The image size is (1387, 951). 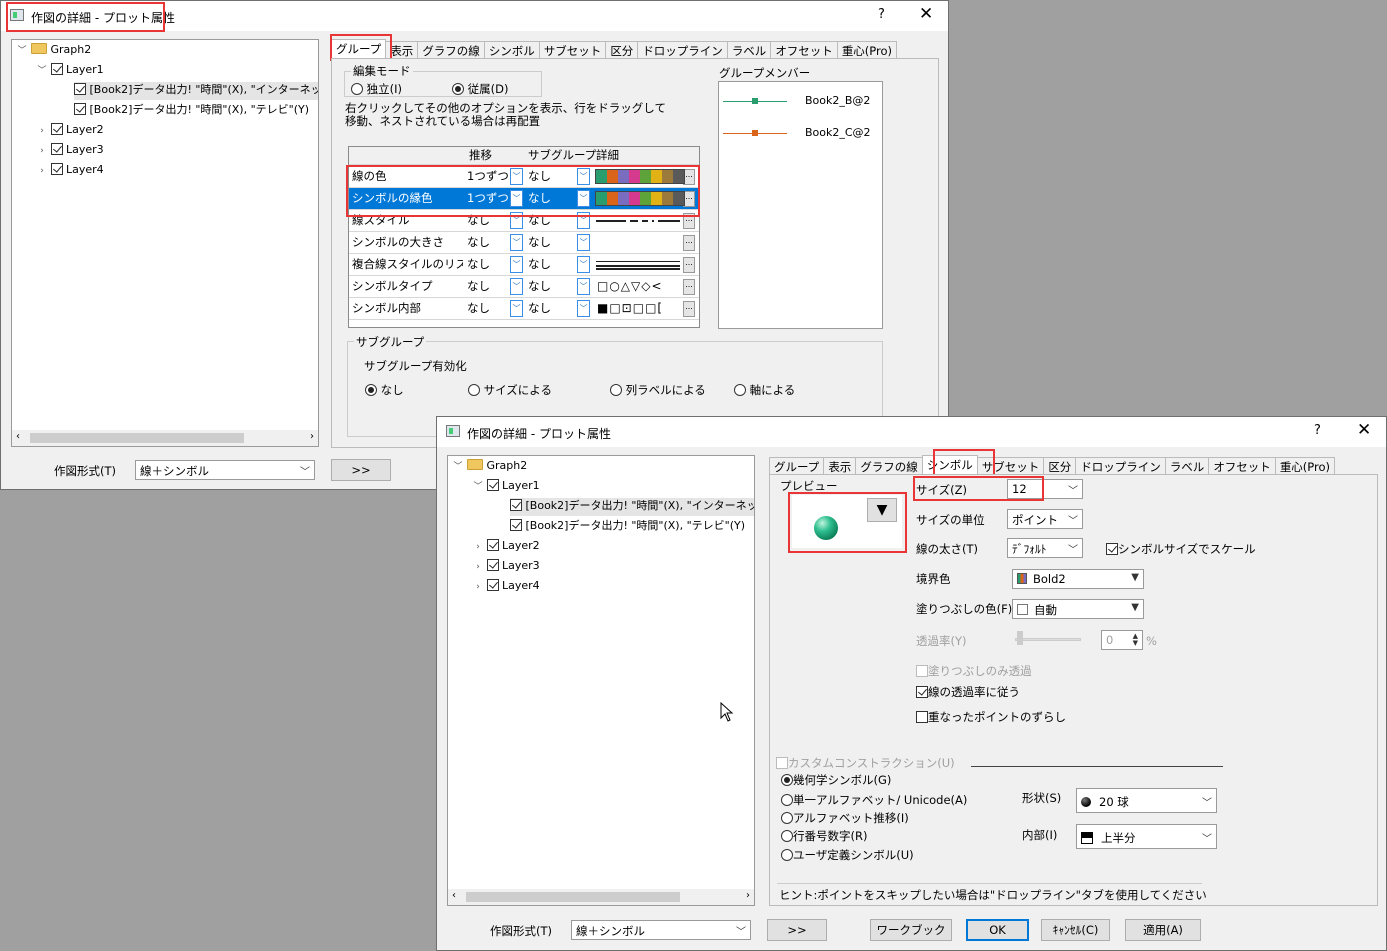 I want to click on subgroup-by-axis: 軸による, so click(x=764, y=390).